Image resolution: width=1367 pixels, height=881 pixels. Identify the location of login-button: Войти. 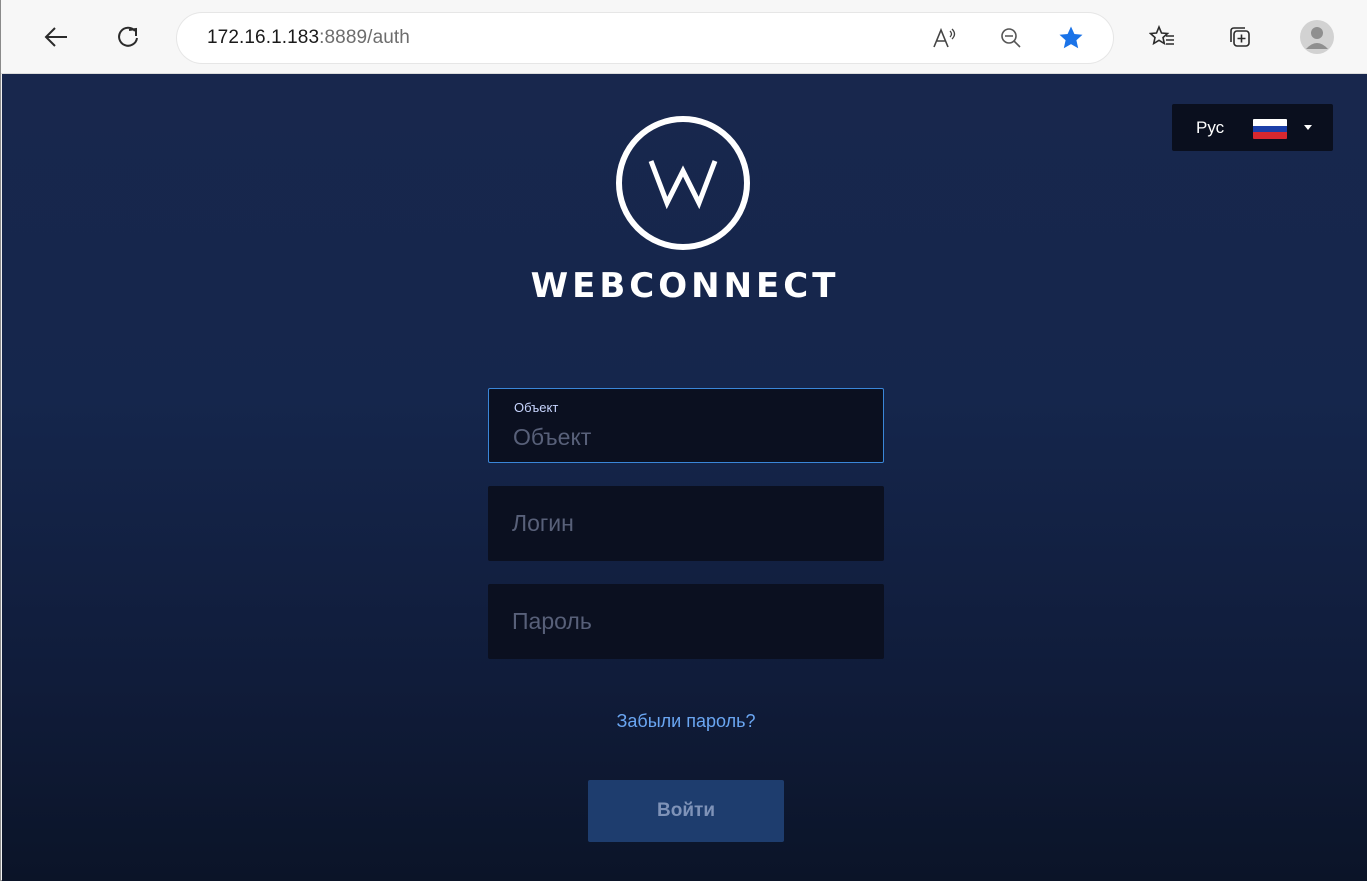
(686, 811).